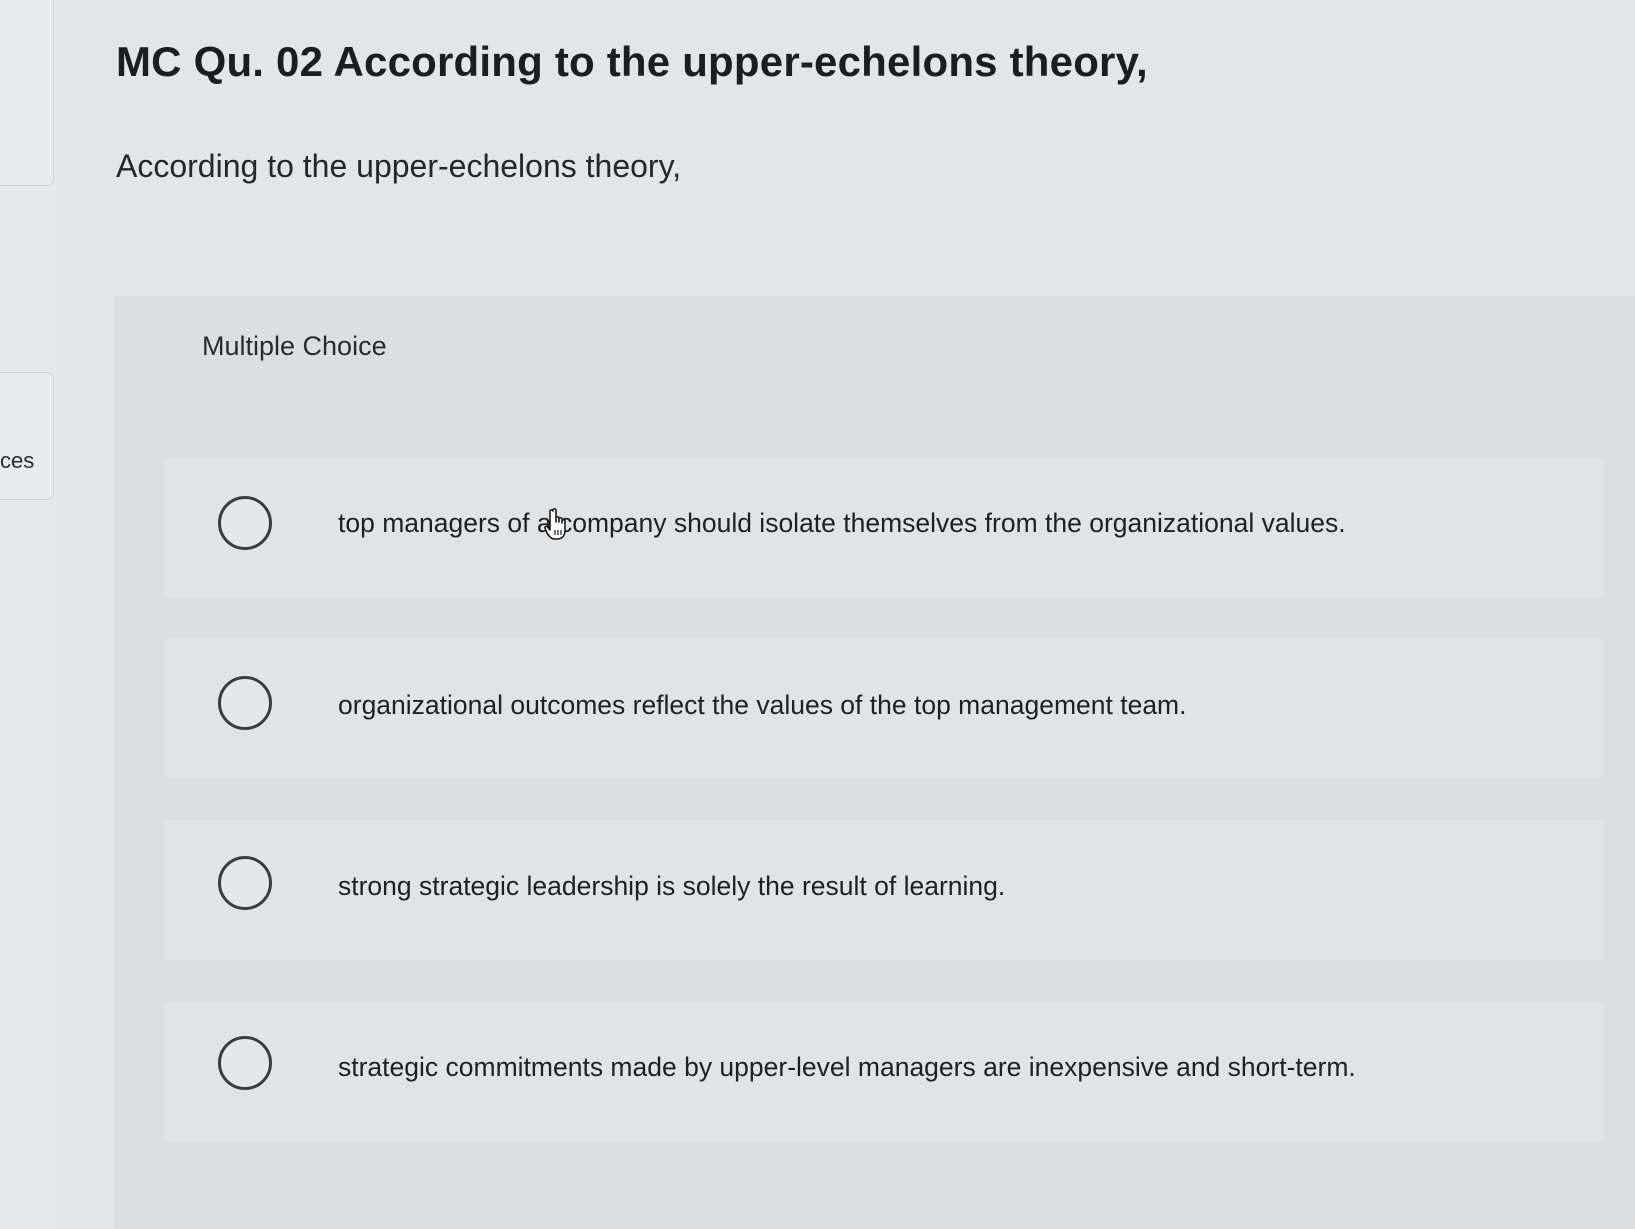  What do you see at coordinates (555, 524) in the screenshot?
I see `hand-pointer-icon` at bounding box center [555, 524].